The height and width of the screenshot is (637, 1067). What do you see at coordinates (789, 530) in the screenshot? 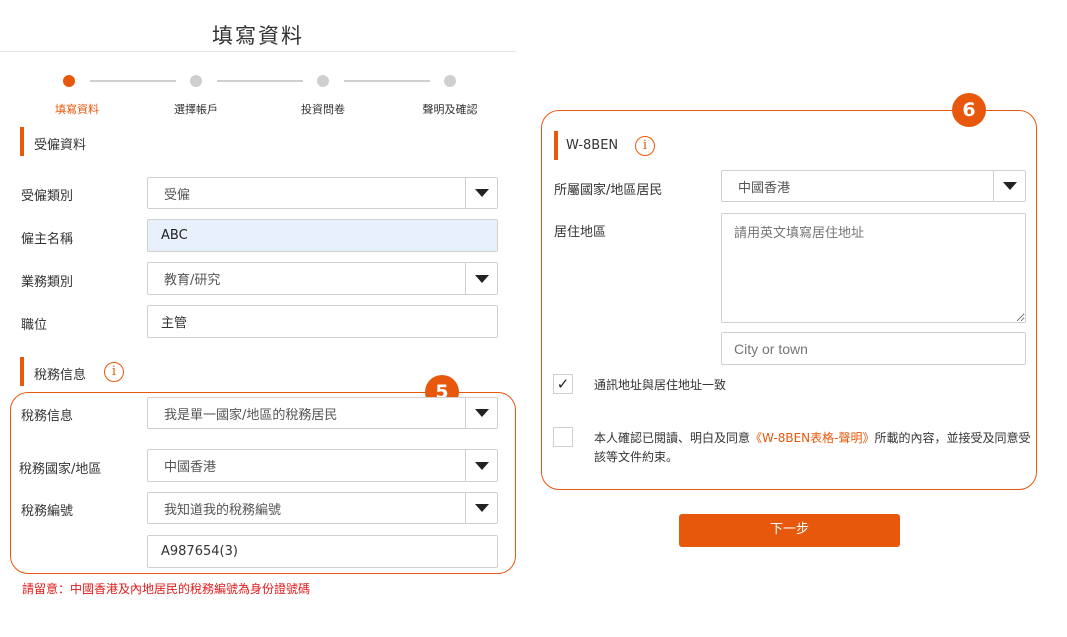
I see `next-button: 下一步` at bounding box center [789, 530].